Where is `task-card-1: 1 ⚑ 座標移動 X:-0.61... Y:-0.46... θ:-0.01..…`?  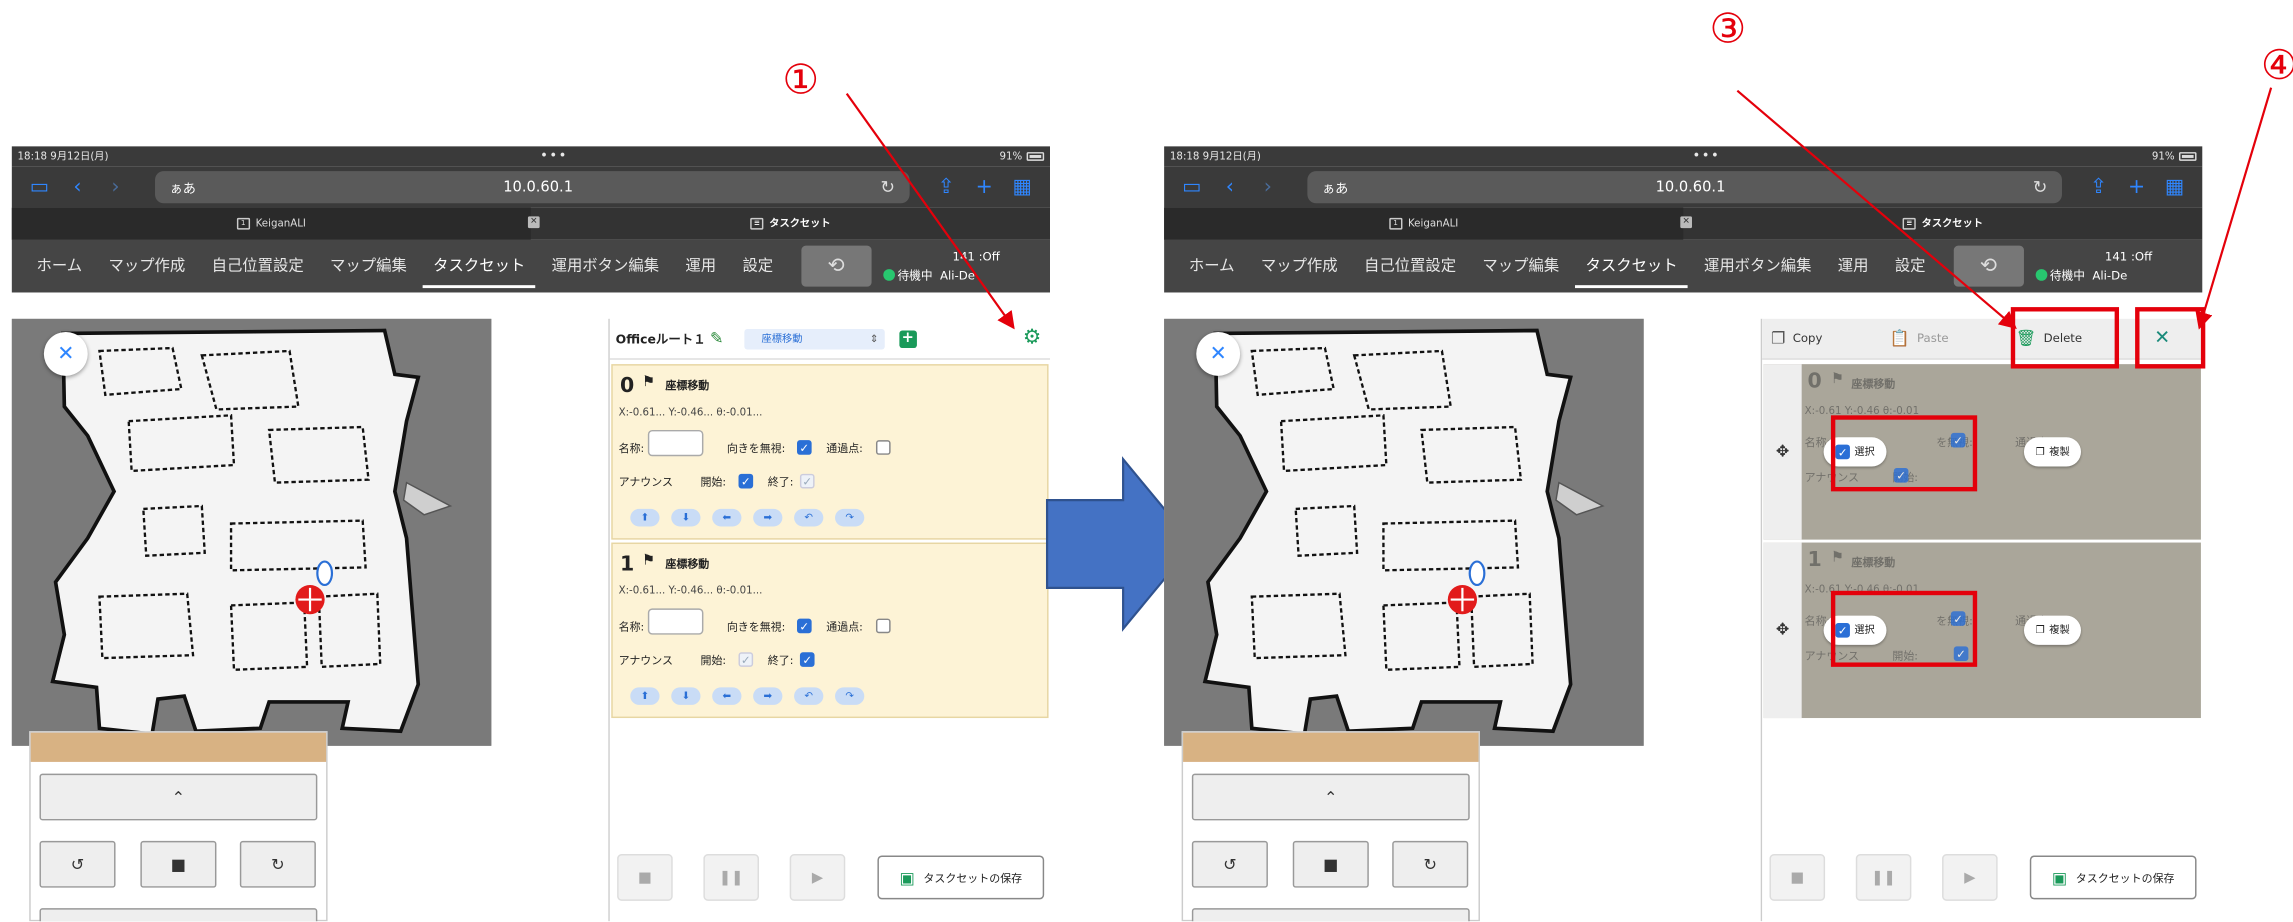 task-card-1: 1 ⚑ 座標移動 X:-0.61... Y:-0.46... θ:-0.01..… is located at coordinates (830, 630).